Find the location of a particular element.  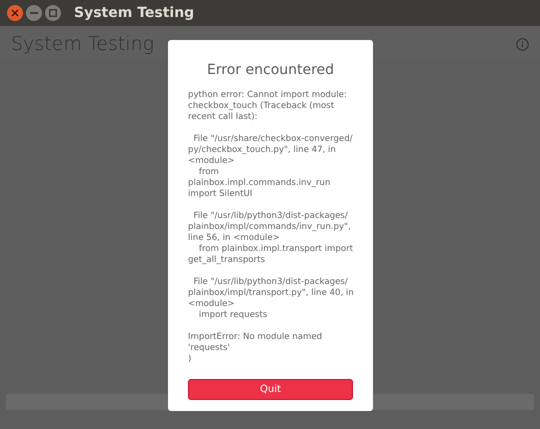

close-button is located at coordinates (15, 13).